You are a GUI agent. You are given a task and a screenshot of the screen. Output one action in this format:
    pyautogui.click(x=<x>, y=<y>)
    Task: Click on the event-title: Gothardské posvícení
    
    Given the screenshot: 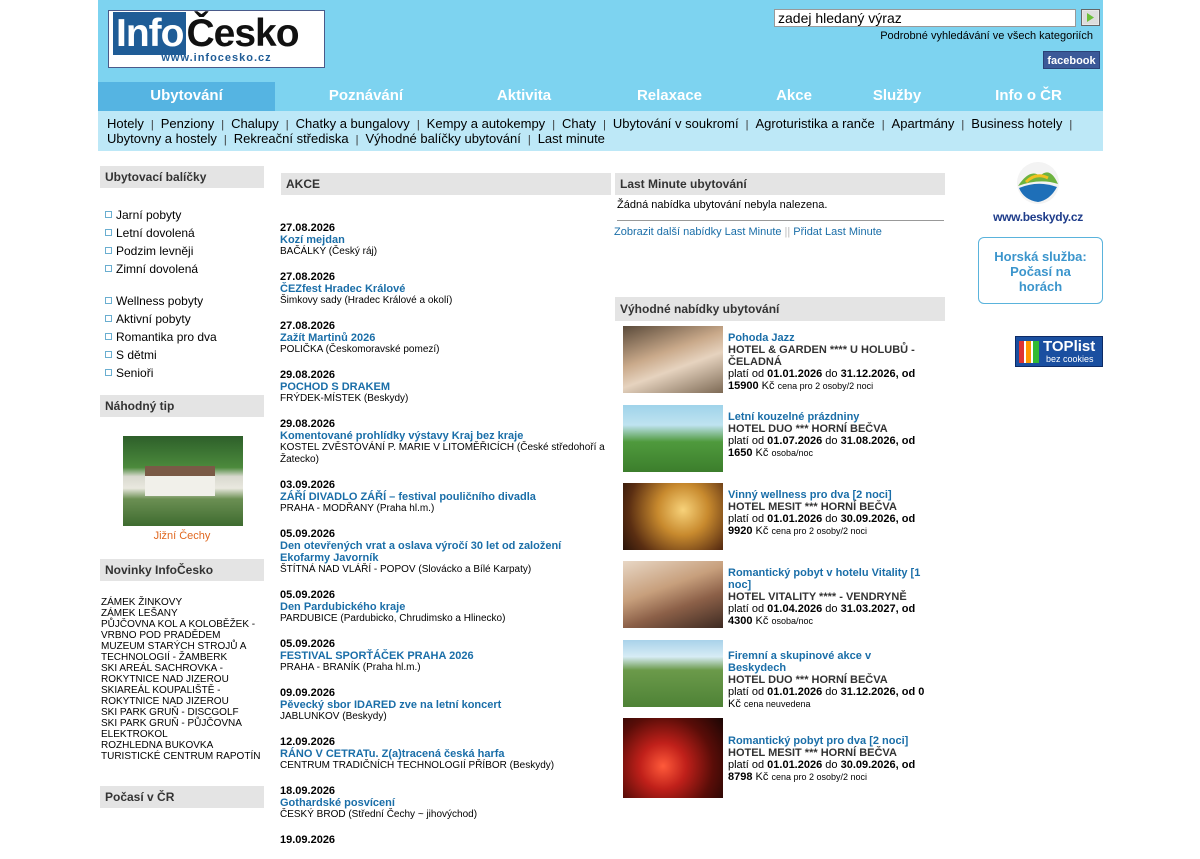 What is the action you would take?
    pyautogui.click(x=445, y=803)
    